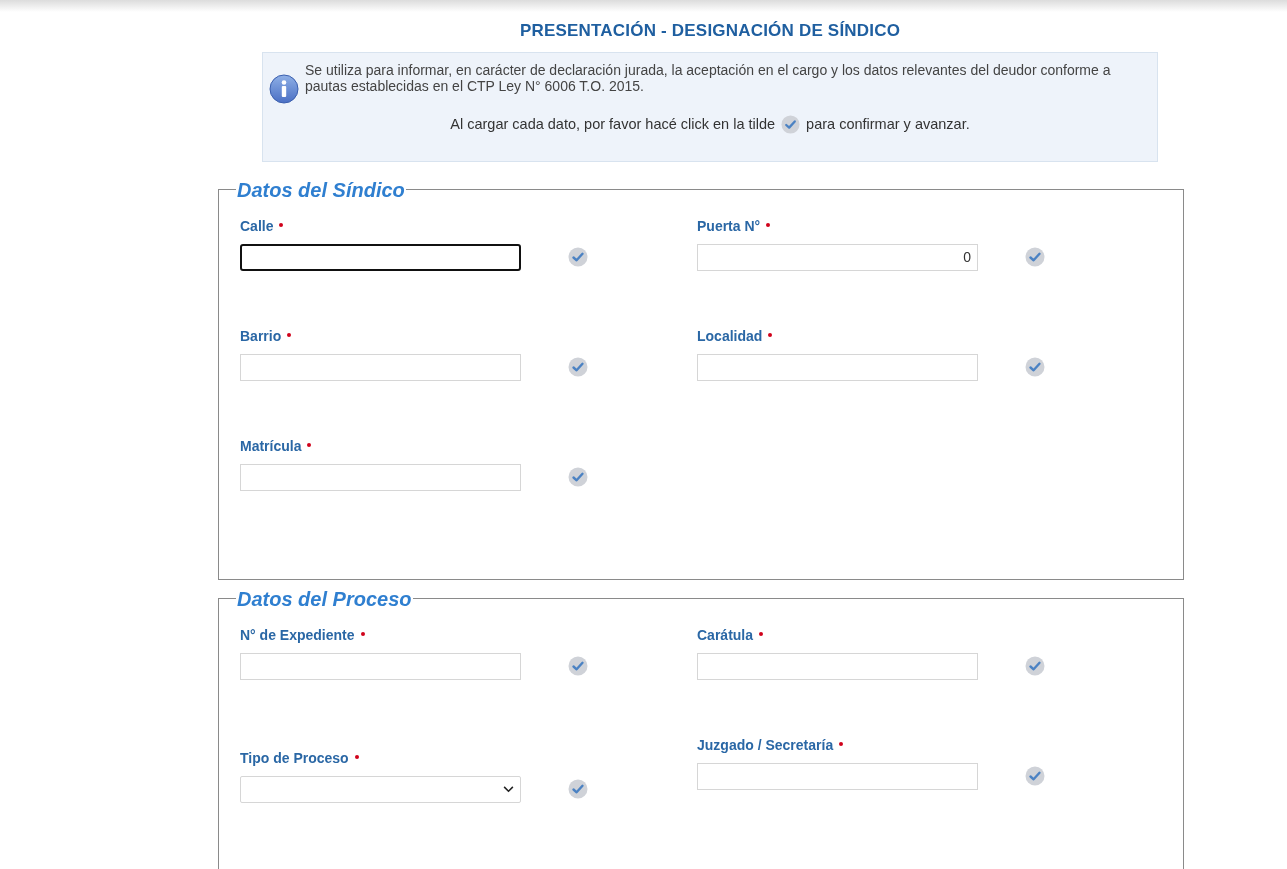 The height and width of the screenshot is (869, 1287). Describe the element at coordinates (730, 336) in the screenshot. I see `field-label: Localidad` at that location.